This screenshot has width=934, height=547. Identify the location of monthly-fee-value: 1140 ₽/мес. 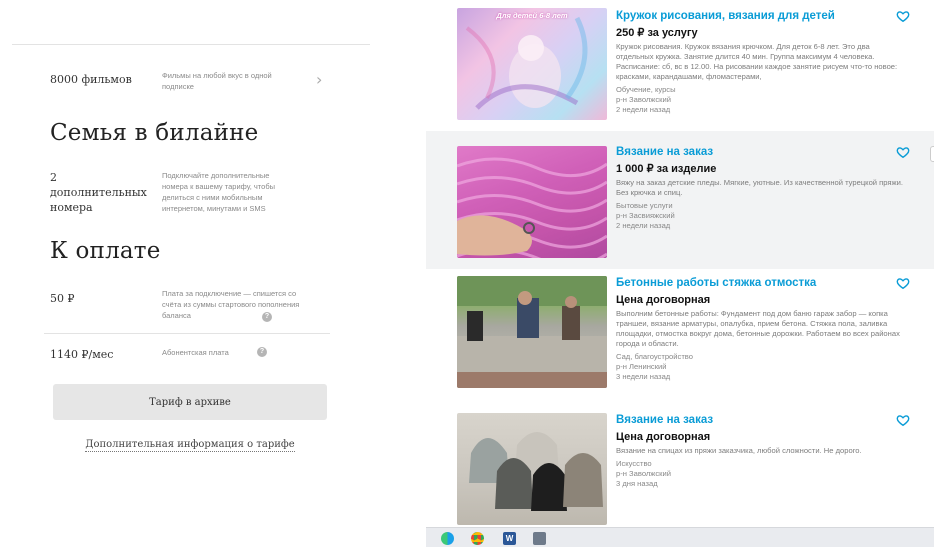
(82, 354).